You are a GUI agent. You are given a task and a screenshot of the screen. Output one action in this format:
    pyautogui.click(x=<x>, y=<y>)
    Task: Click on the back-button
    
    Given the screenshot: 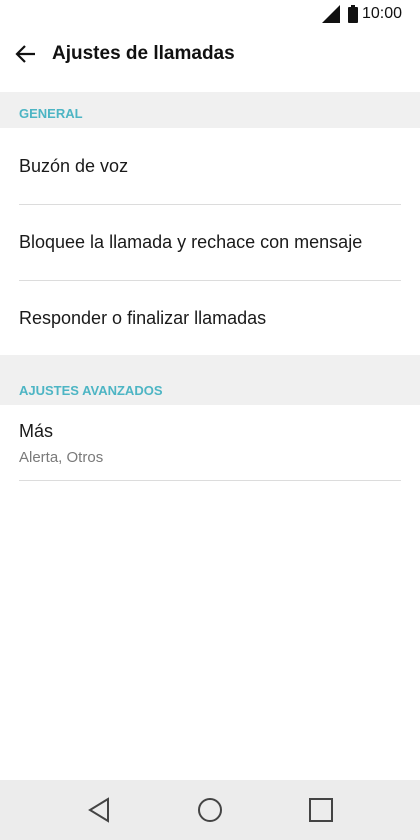 What is the action you would take?
    pyautogui.click(x=26, y=54)
    